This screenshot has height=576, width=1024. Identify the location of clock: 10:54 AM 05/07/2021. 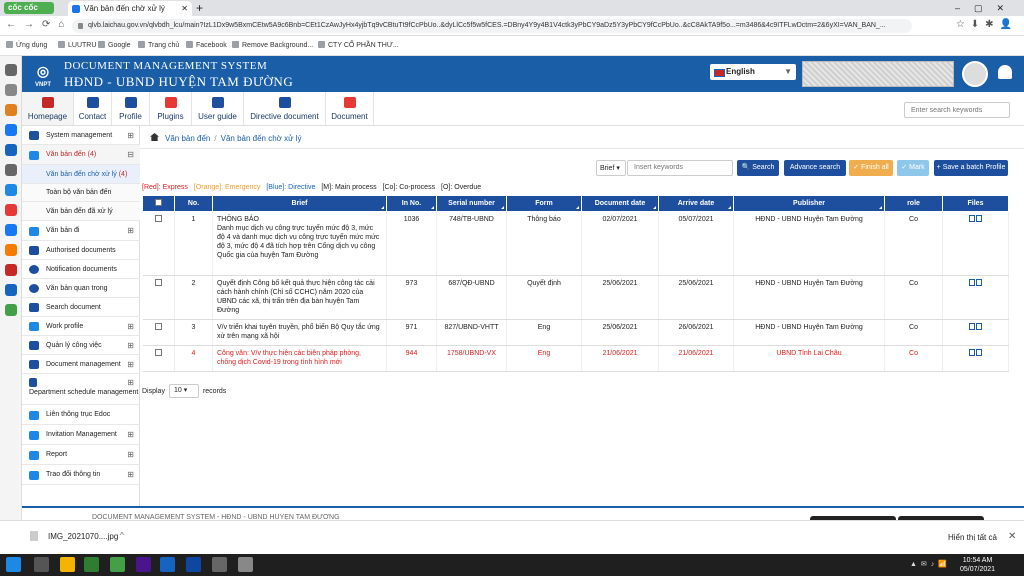
(977, 565).